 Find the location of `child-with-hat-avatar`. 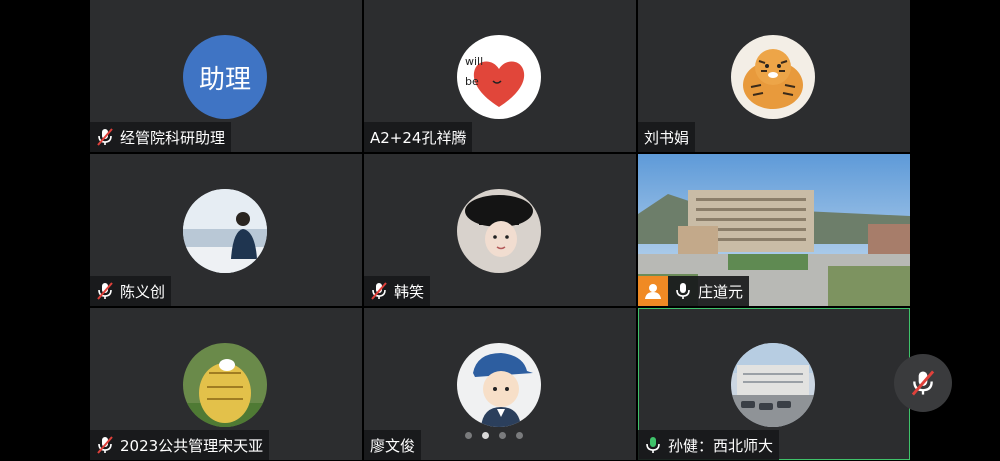

child-with-hat-avatar is located at coordinates (499, 231).